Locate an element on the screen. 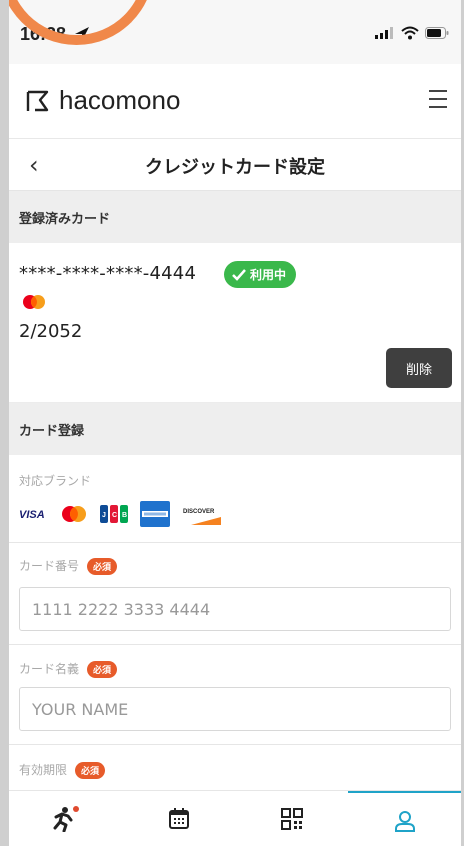 The width and height of the screenshot is (464, 846). card-name-label: カード名義 必須 is located at coordinates (68, 669).